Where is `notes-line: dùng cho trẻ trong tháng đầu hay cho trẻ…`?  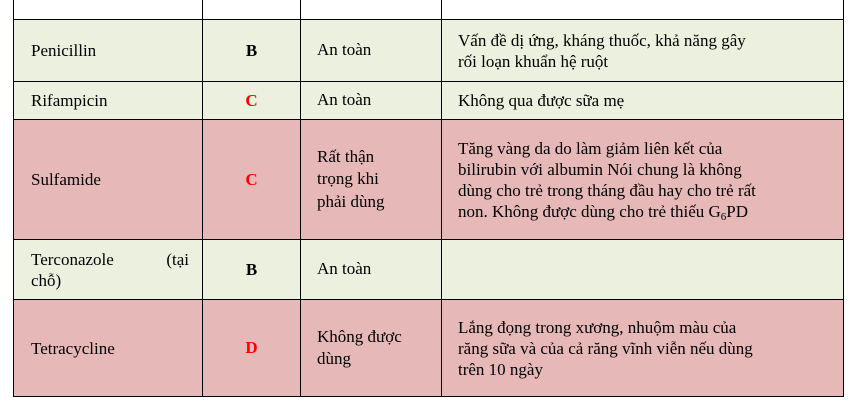
notes-line: dùng cho trẻ trong tháng đầu hay cho trẻ… is located at coordinates (607, 190).